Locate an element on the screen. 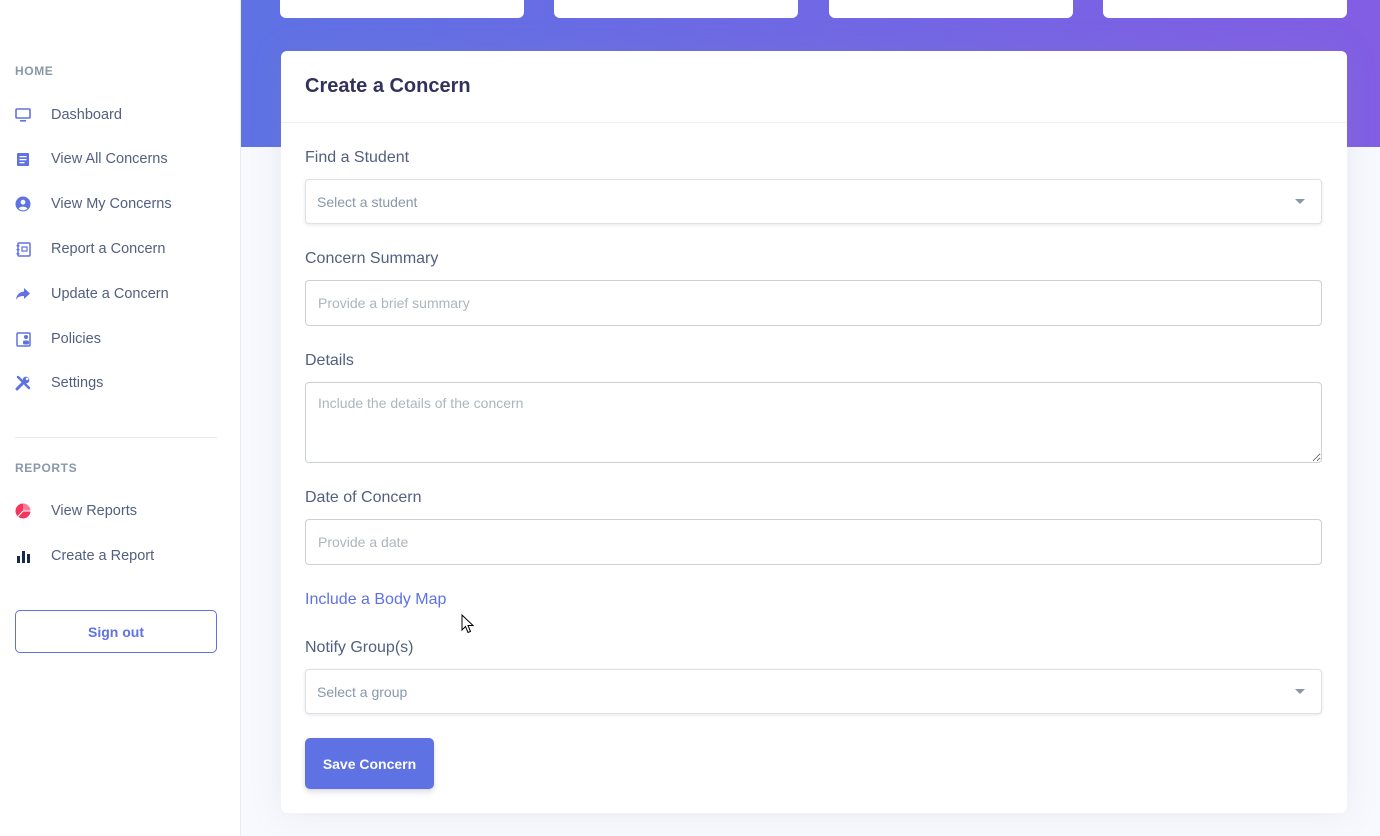 The width and height of the screenshot is (1380, 836). sidebar-item-label: Create a Report is located at coordinates (103, 556).